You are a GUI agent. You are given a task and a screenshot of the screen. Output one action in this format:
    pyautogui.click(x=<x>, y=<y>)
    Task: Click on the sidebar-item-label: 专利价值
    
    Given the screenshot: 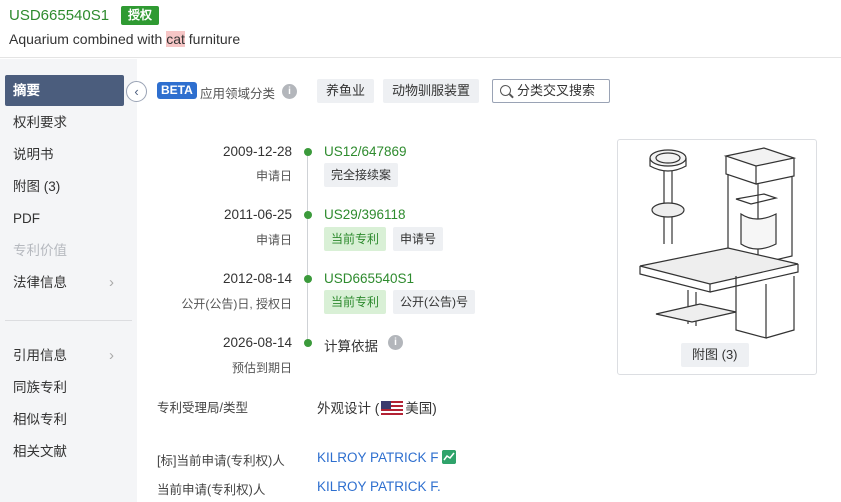 What is the action you would take?
    pyautogui.click(x=40, y=250)
    